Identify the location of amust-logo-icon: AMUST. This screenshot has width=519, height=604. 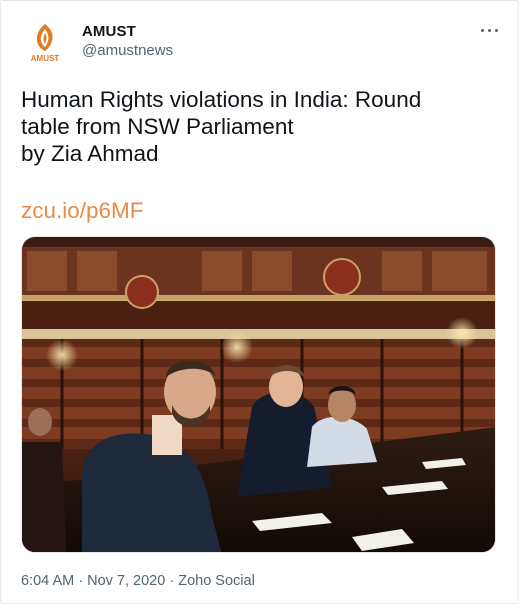
(45, 43).